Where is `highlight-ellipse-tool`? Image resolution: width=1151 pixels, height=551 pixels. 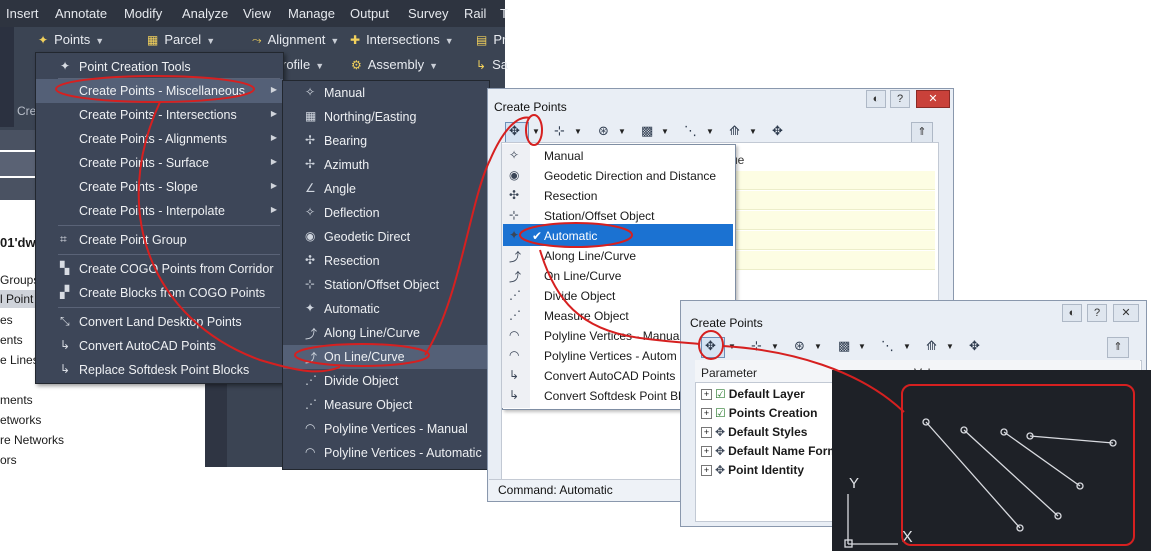 highlight-ellipse-tool is located at coordinates (711, 345).